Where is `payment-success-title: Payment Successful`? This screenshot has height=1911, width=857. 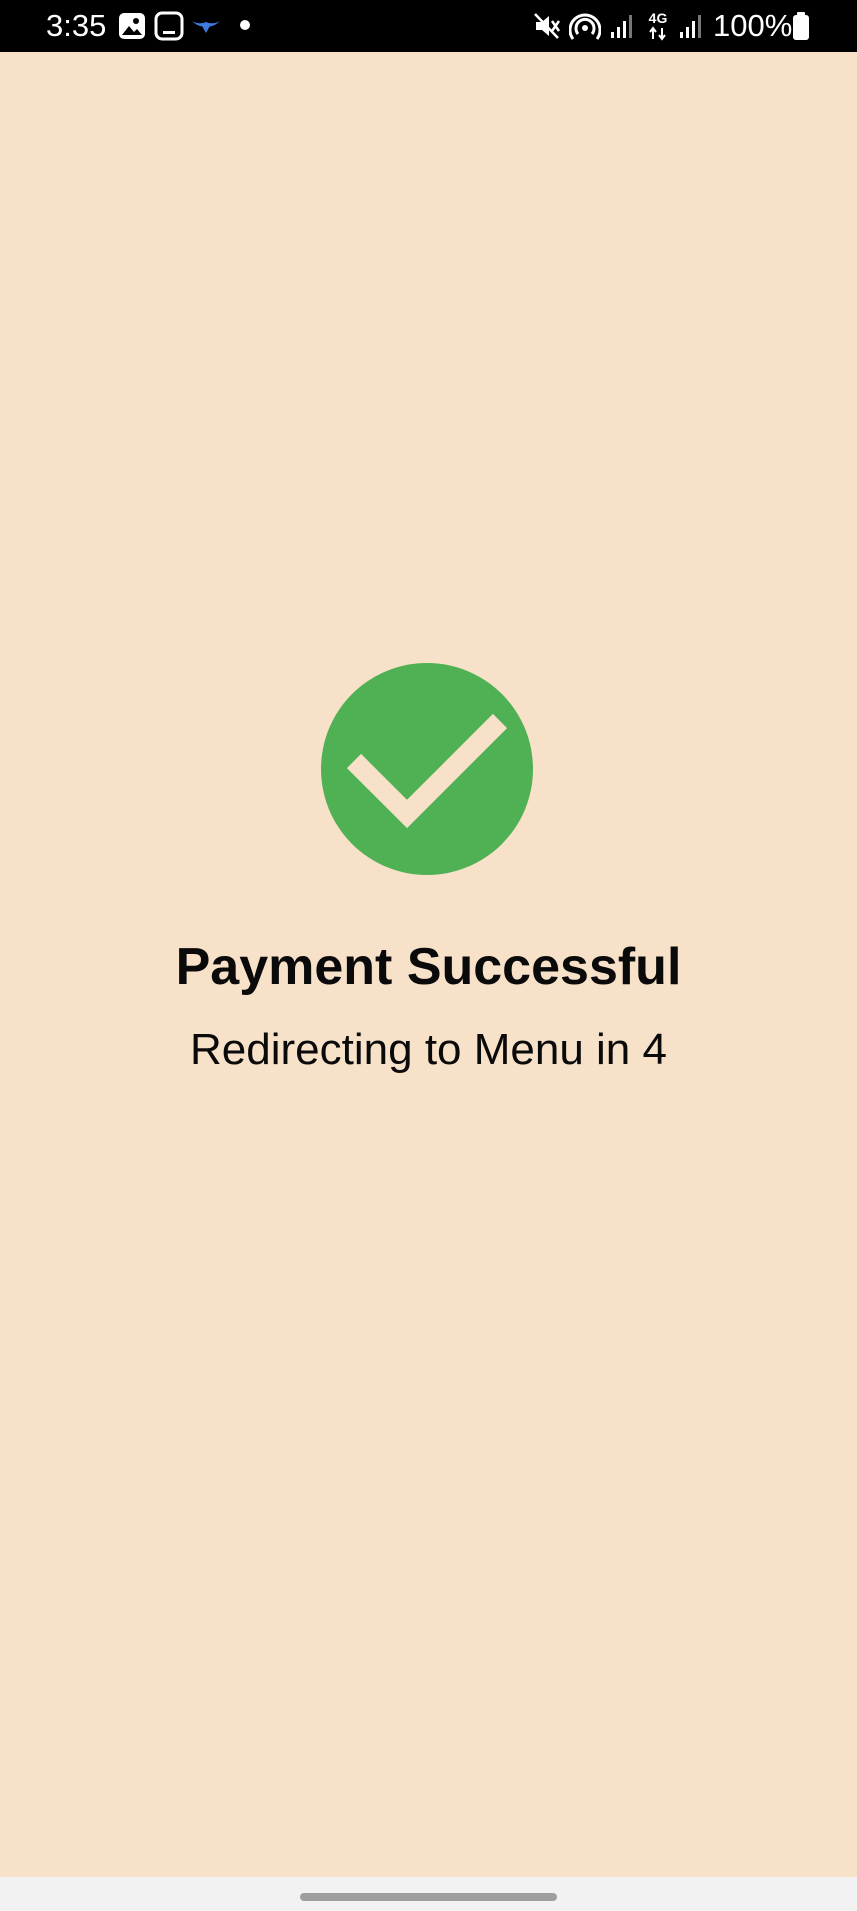 payment-success-title: Payment Successful is located at coordinates (428, 967).